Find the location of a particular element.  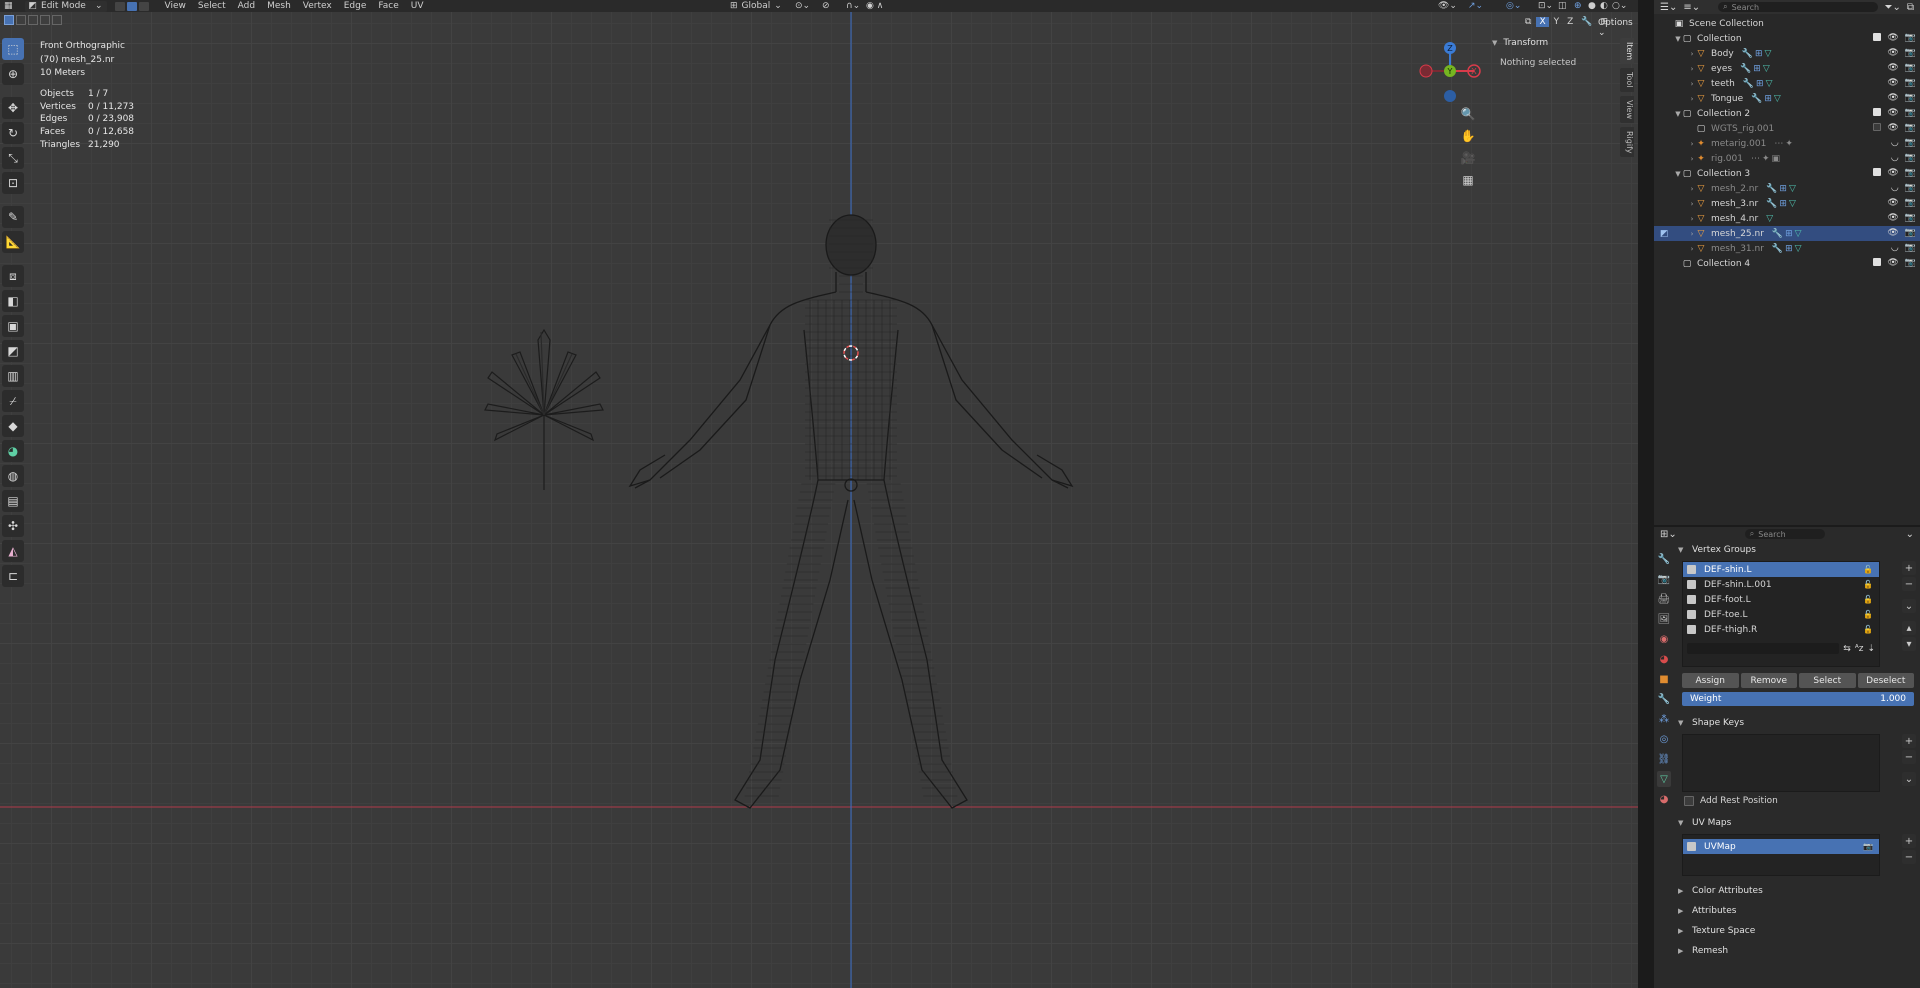

add-uv-map-button: + is located at coordinates (1909, 841).